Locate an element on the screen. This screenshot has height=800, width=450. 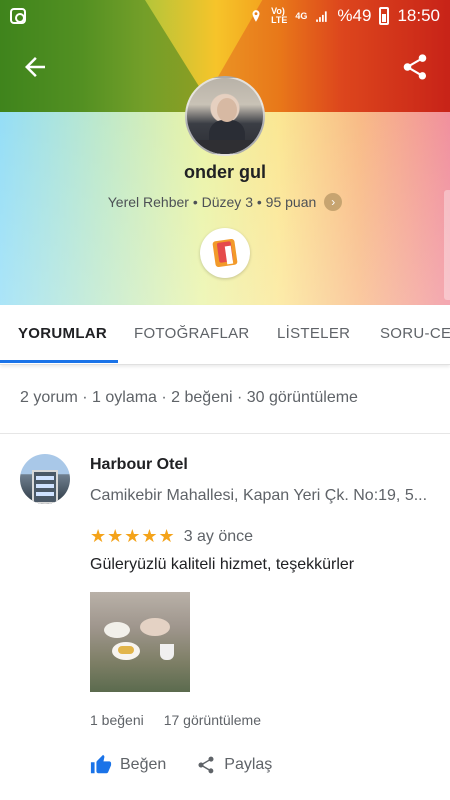
profile-avatar is located at coordinates (225, 116).